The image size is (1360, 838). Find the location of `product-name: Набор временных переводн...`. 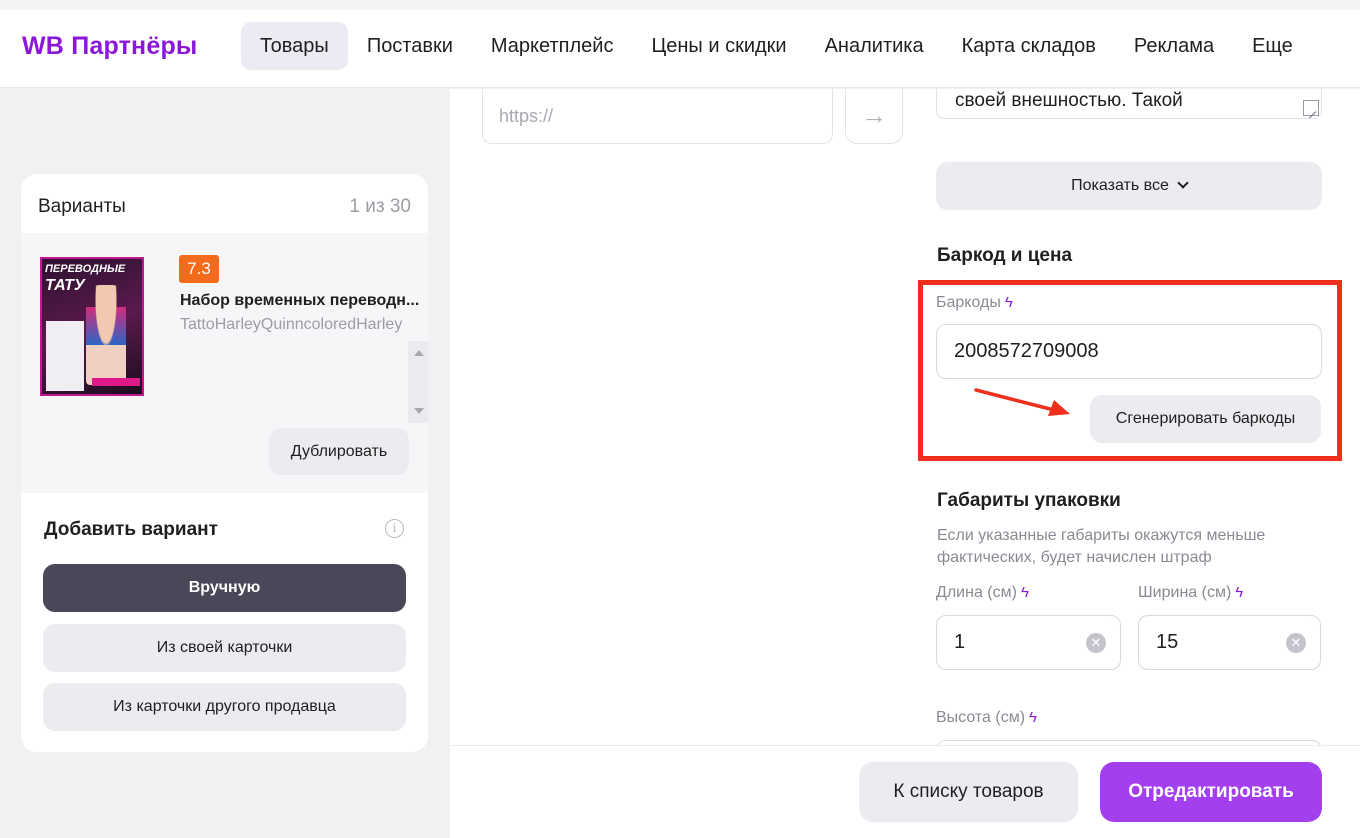

product-name: Набор временных переводн... is located at coordinates (299, 301).